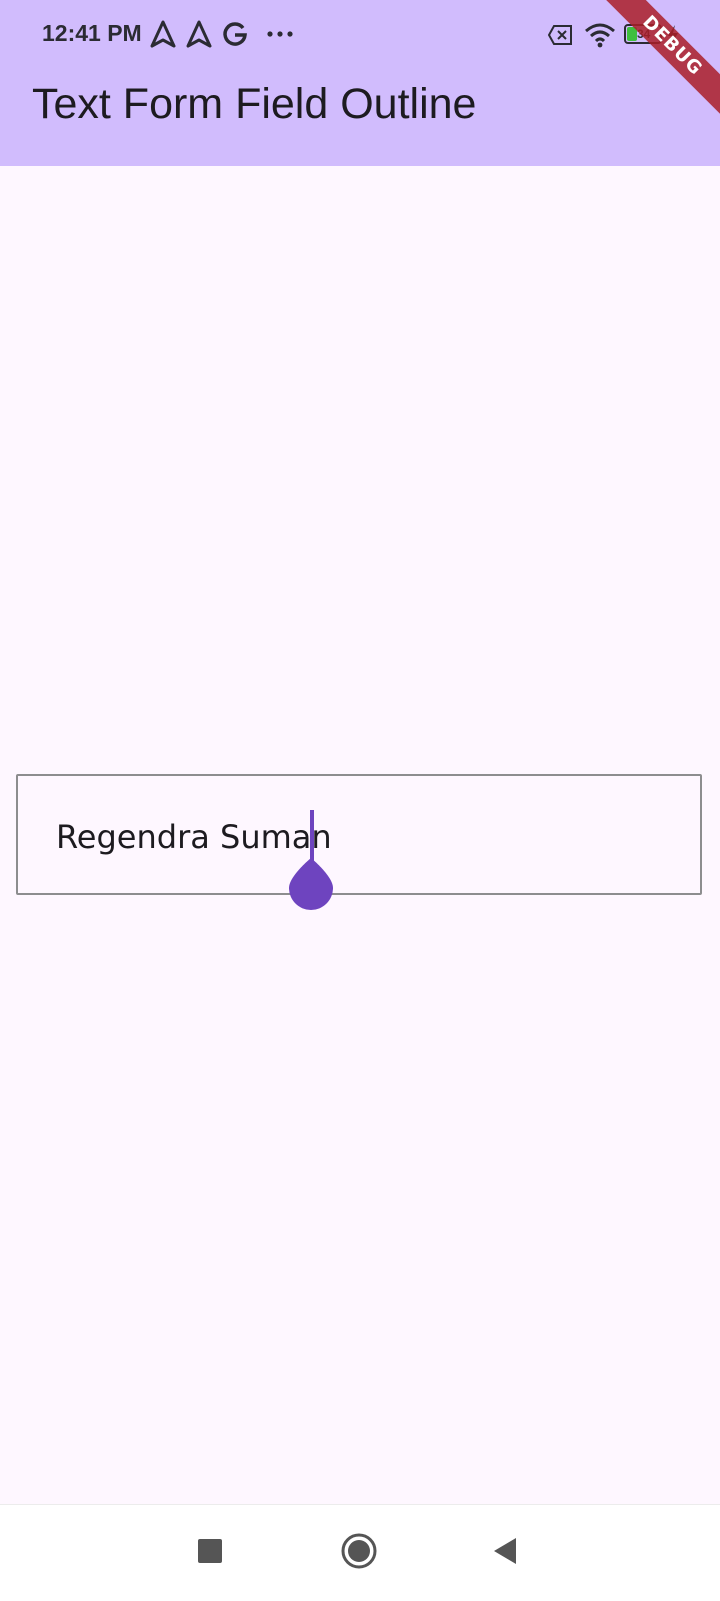 The height and width of the screenshot is (1601, 720). I want to click on cursor-handle-icon, so click(311, 883).